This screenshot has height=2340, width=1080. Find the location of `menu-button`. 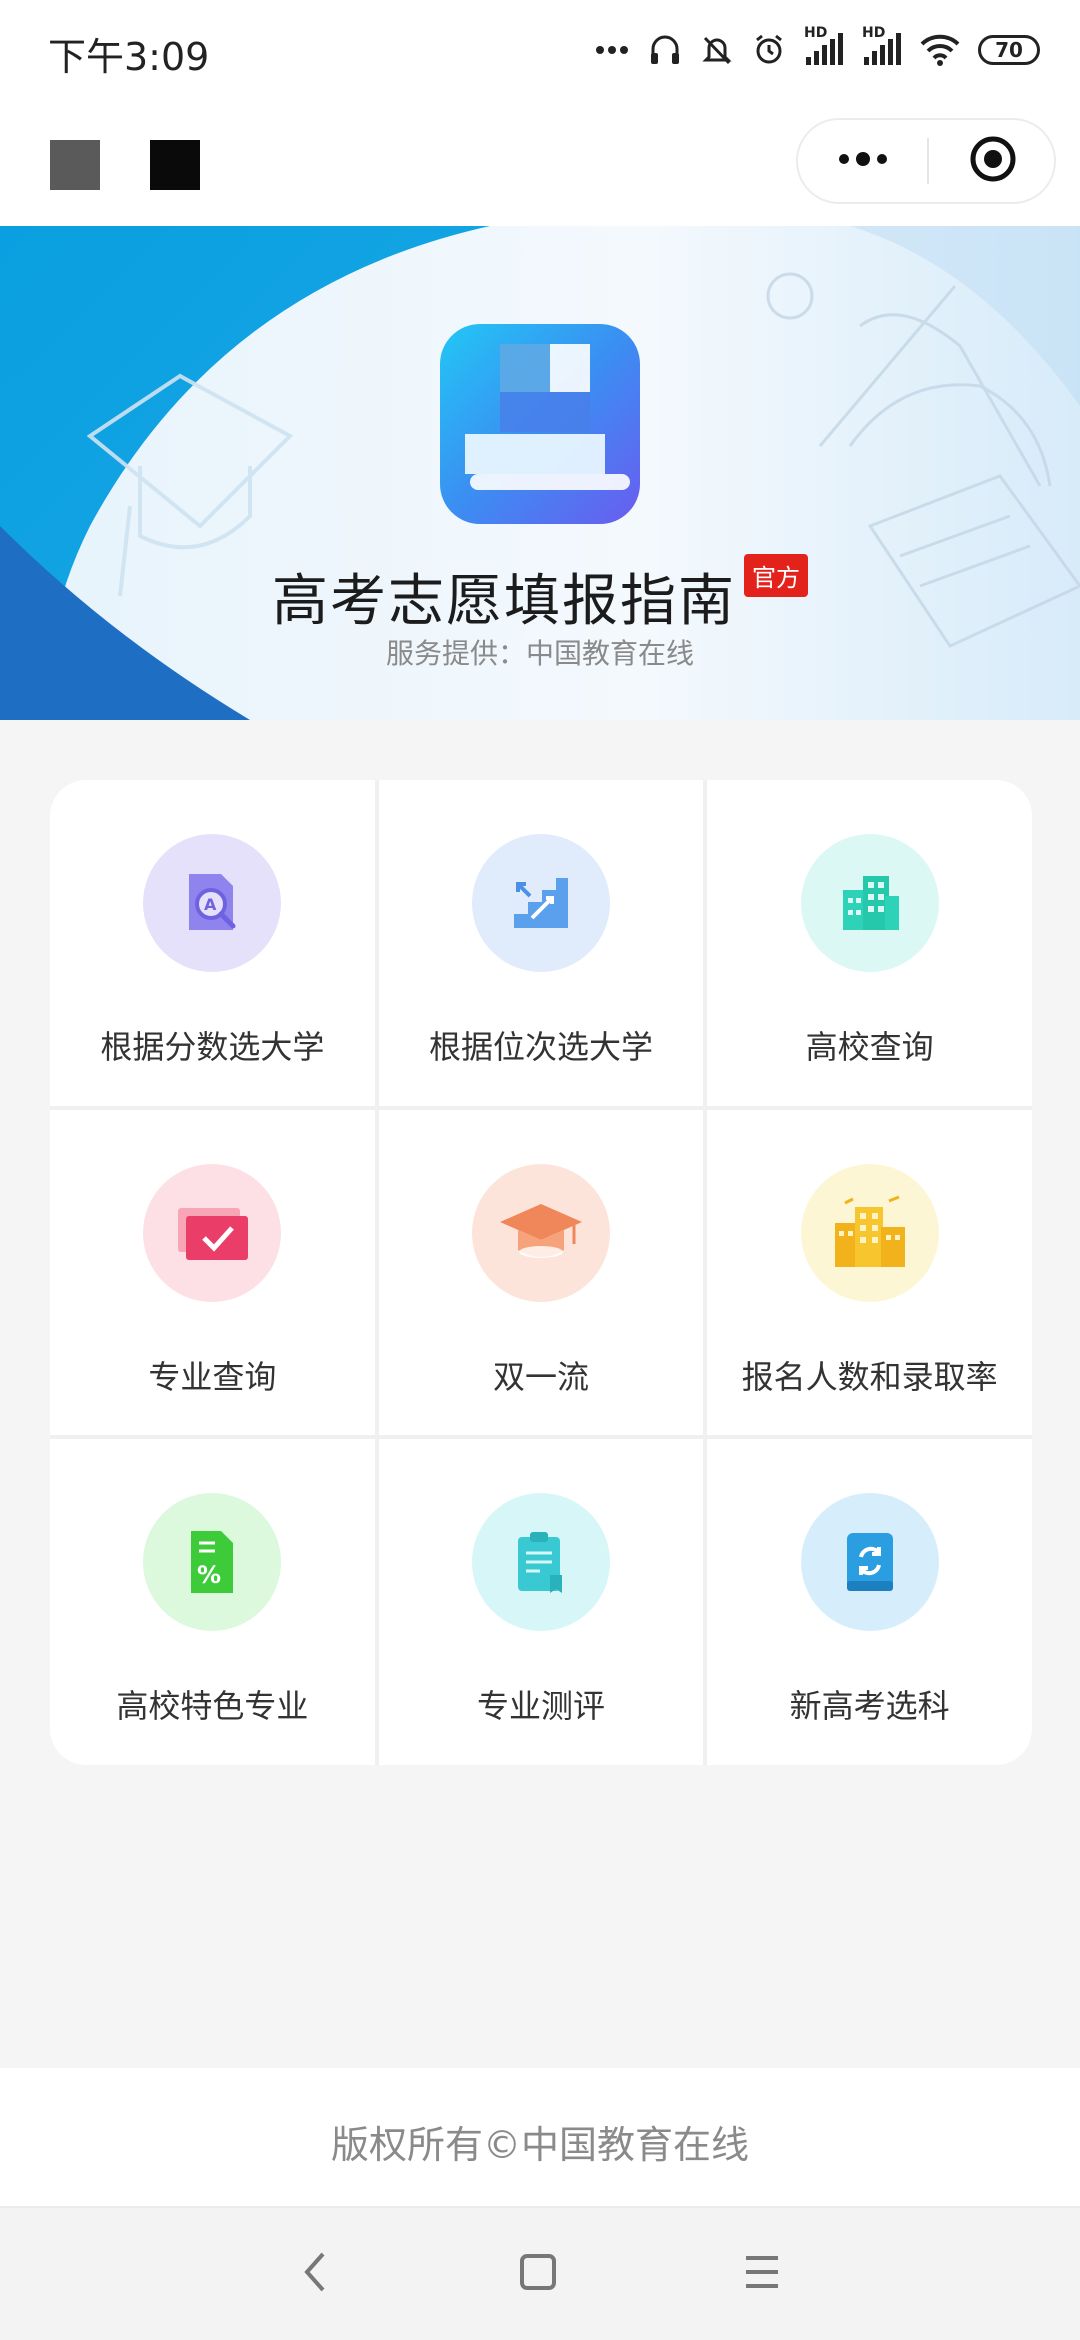

menu-button is located at coordinates (762, 2274).